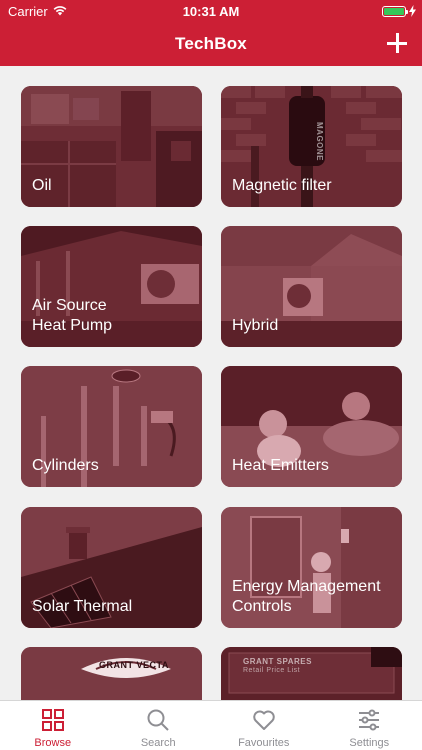 This screenshot has height=750, width=422. I want to click on tile-air-source-heat-pump: Air Source Heat Pump, so click(111, 286).